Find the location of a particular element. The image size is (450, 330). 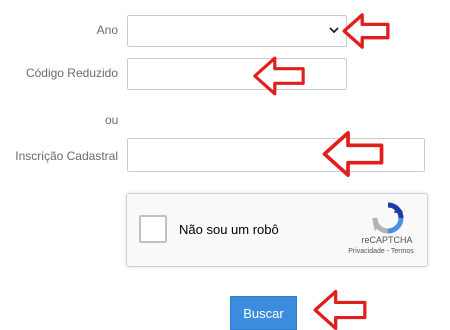

inscricao-cadastral-label: Inscrição Cadastral is located at coordinates (66, 156).